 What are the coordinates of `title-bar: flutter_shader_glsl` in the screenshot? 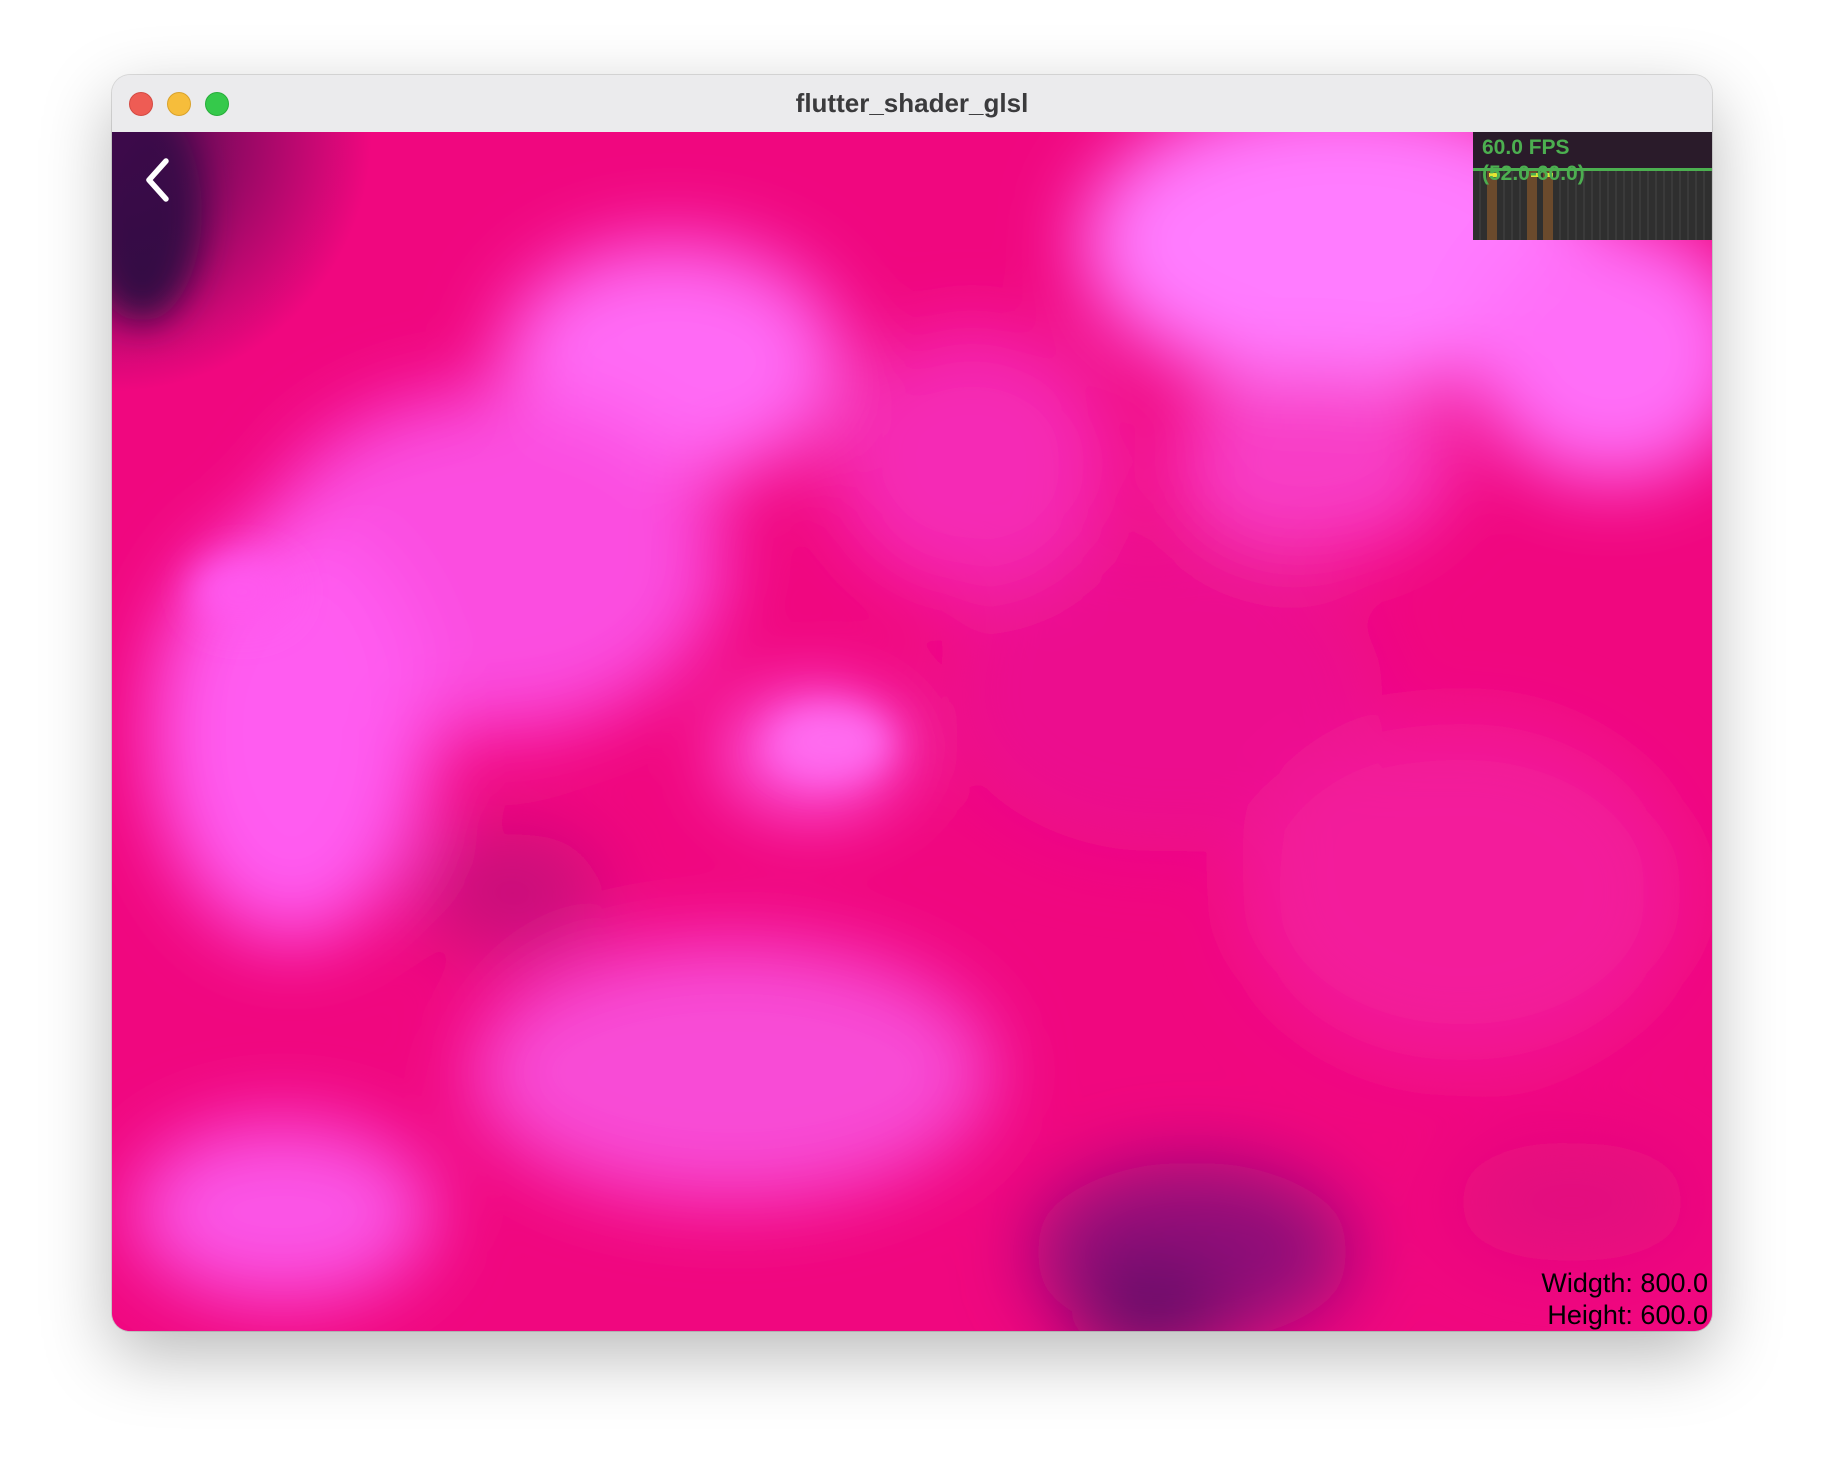 It's located at (912, 104).